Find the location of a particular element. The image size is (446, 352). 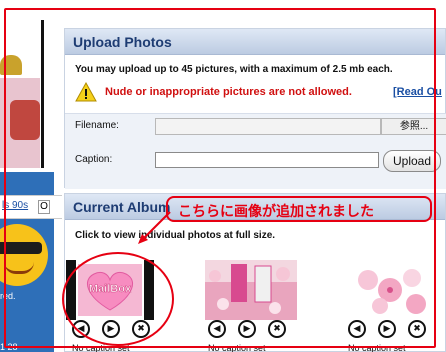

filename-input is located at coordinates (268, 126).